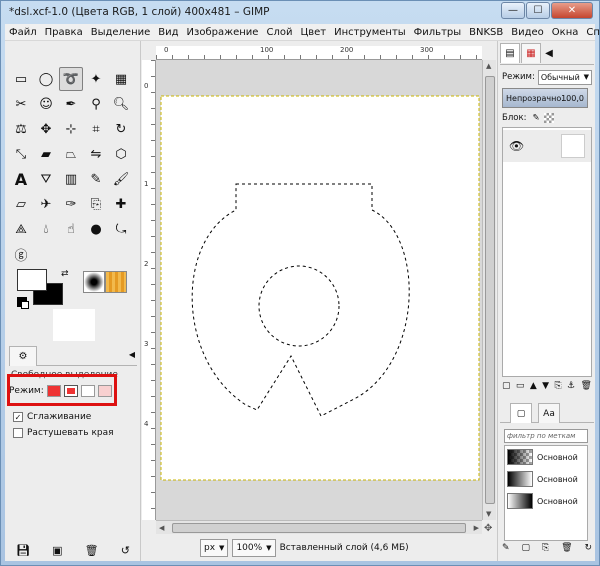 The height and width of the screenshot is (566, 600). Describe the element at coordinates (96, 179) in the screenshot. I see `pencil-icon: ✎` at that location.